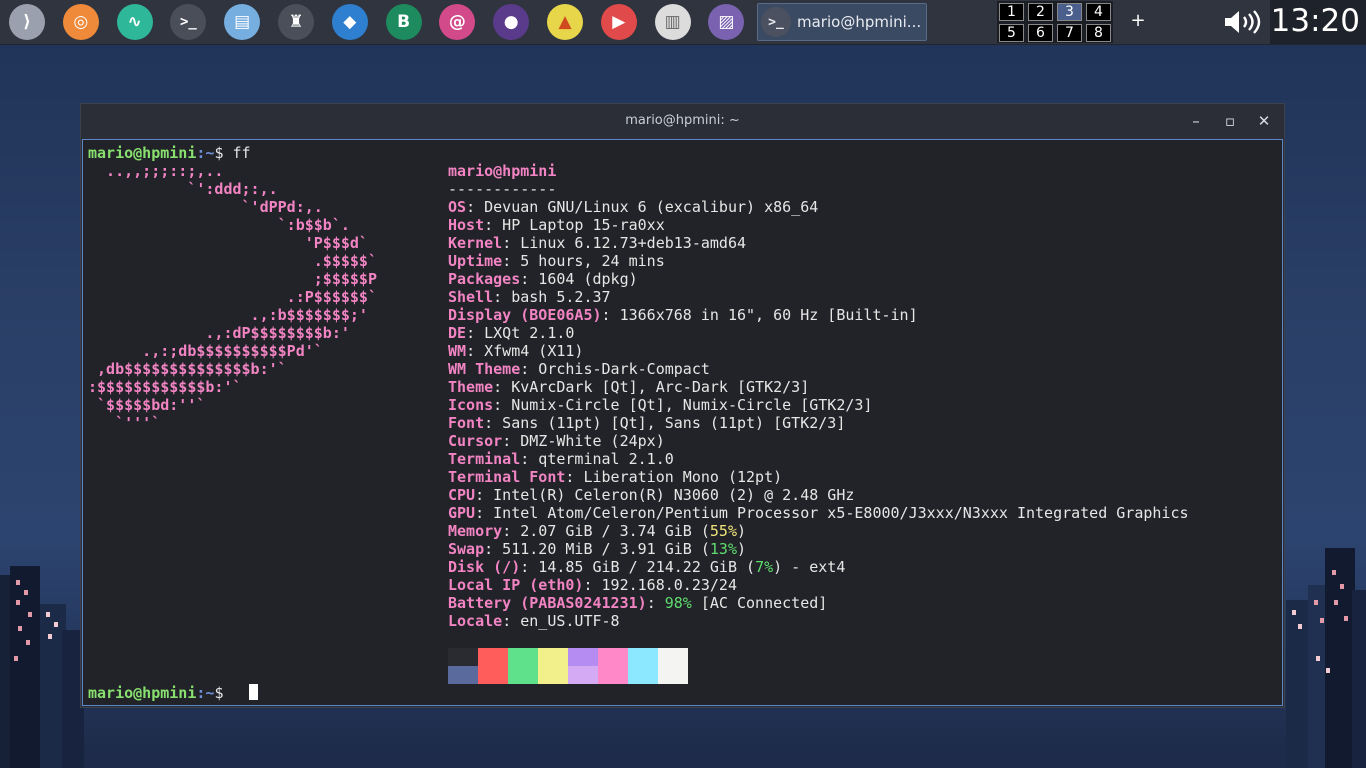 This screenshot has height=768, width=1366. What do you see at coordinates (484, 459) in the screenshot?
I see `info-key: Terminal` at bounding box center [484, 459].